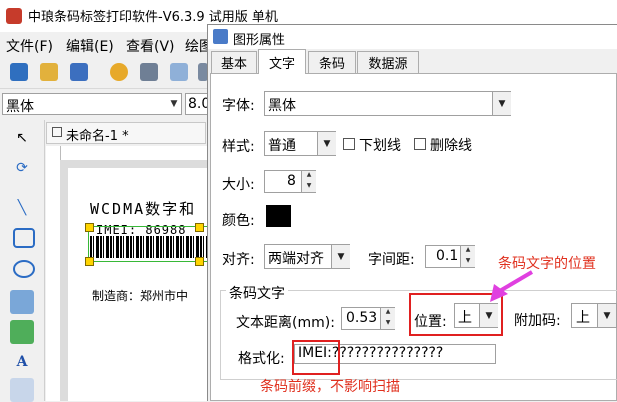  I want to click on letter-spacing-label: 字间距:, so click(391, 260).